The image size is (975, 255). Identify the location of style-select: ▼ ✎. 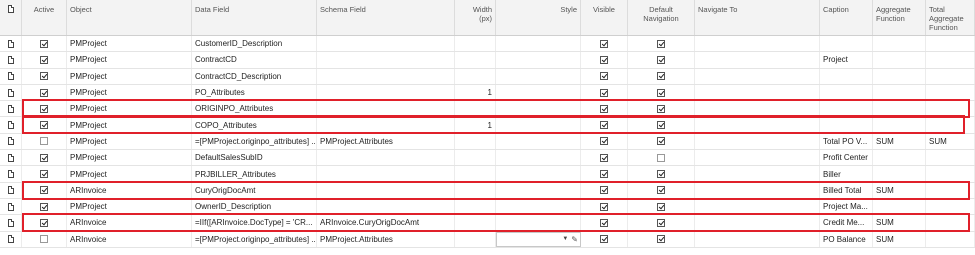
(538, 239).